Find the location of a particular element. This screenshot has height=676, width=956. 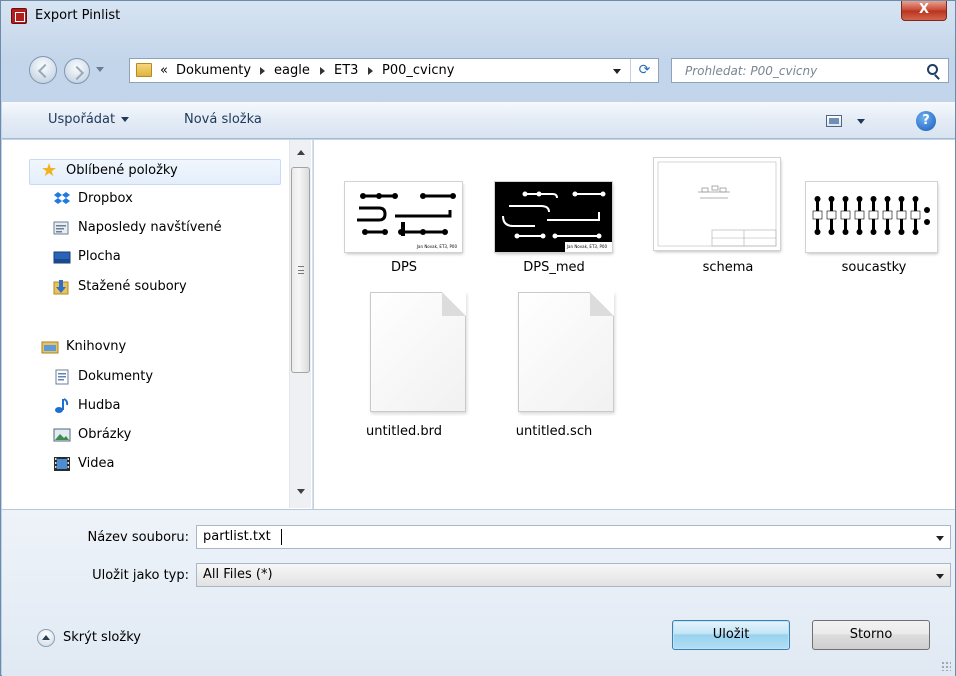

recent-locations-chevron-icon is located at coordinates (100, 69).